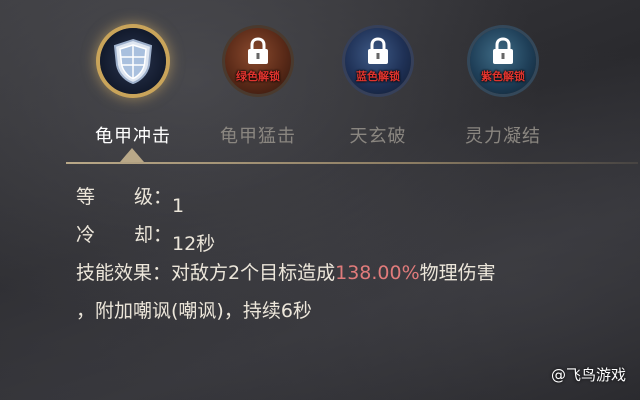 Image resolution: width=640 pixels, height=400 pixels. Describe the element at coordinates (457, 273) in the screenshot. I see `effect-text-post: 物理伤害` at that location.